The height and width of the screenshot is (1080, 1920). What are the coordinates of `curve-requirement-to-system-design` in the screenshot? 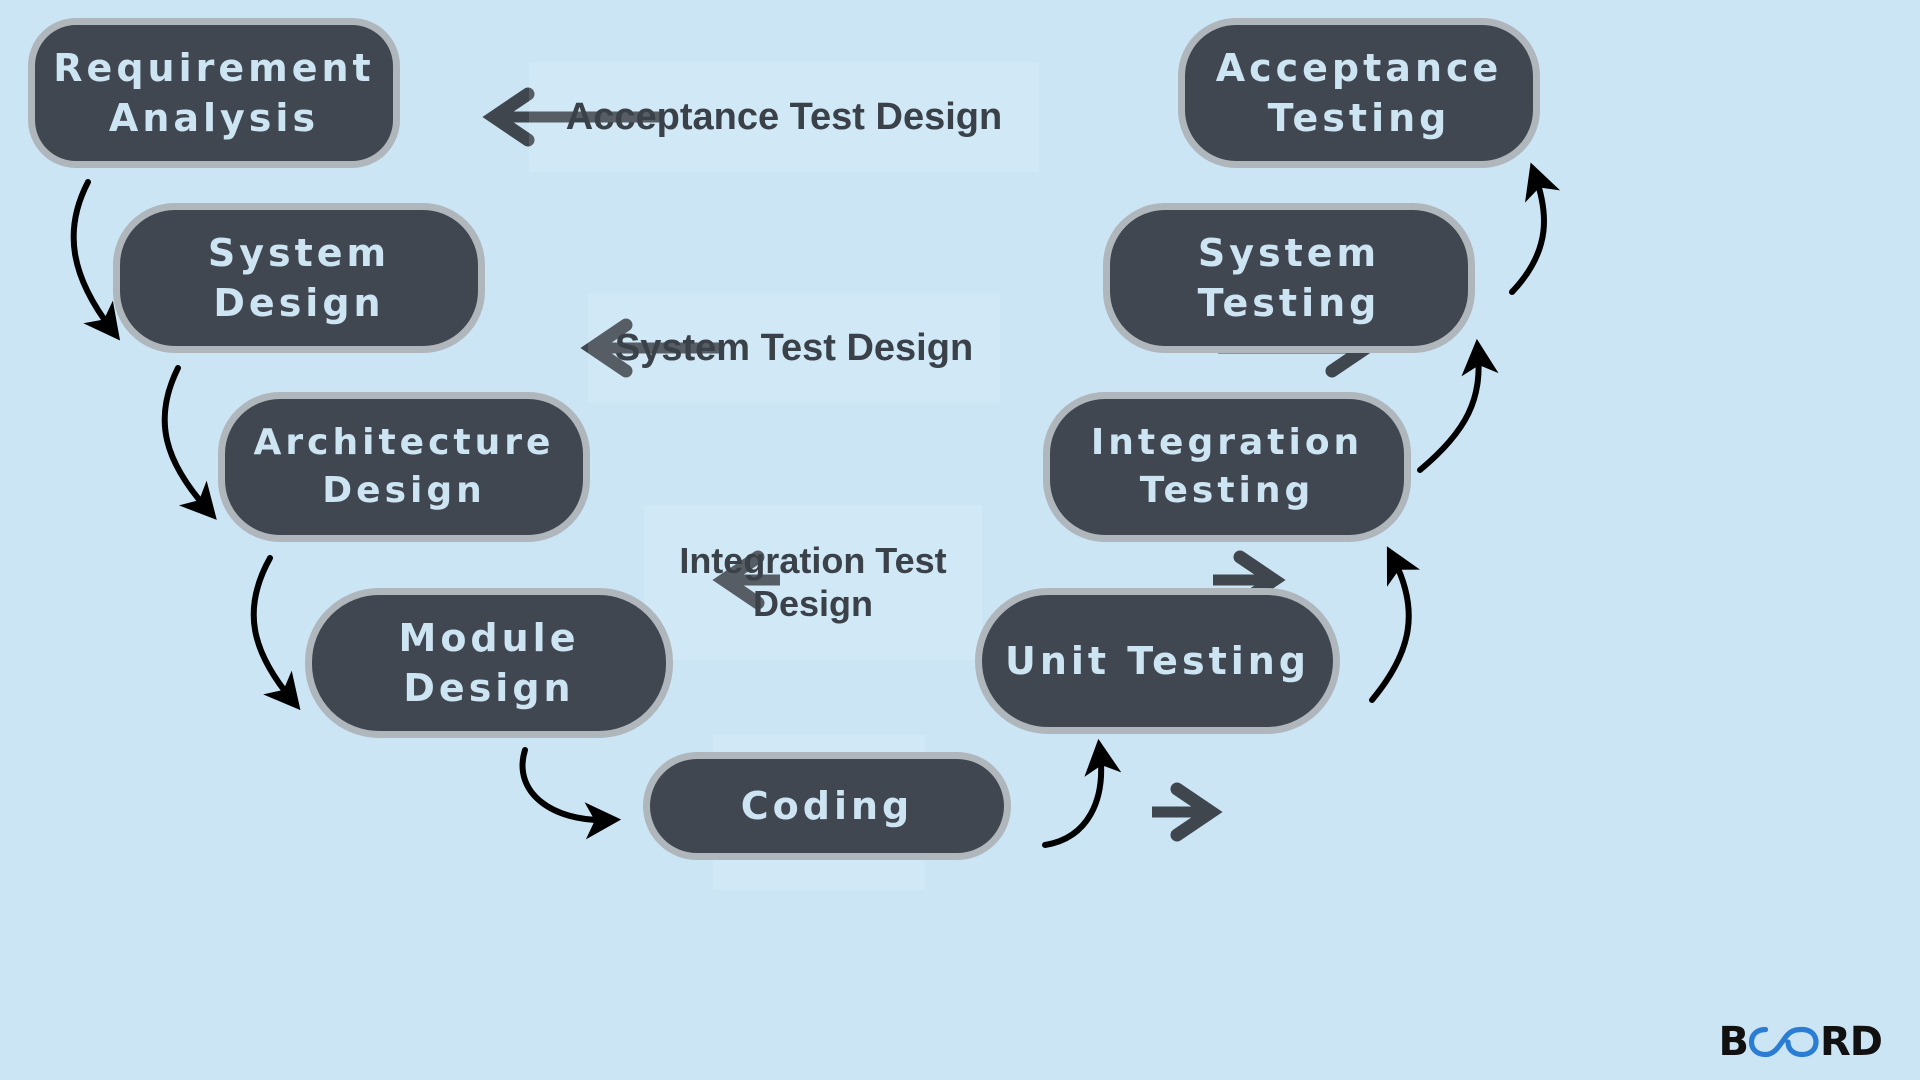 It's located at (95, 260).